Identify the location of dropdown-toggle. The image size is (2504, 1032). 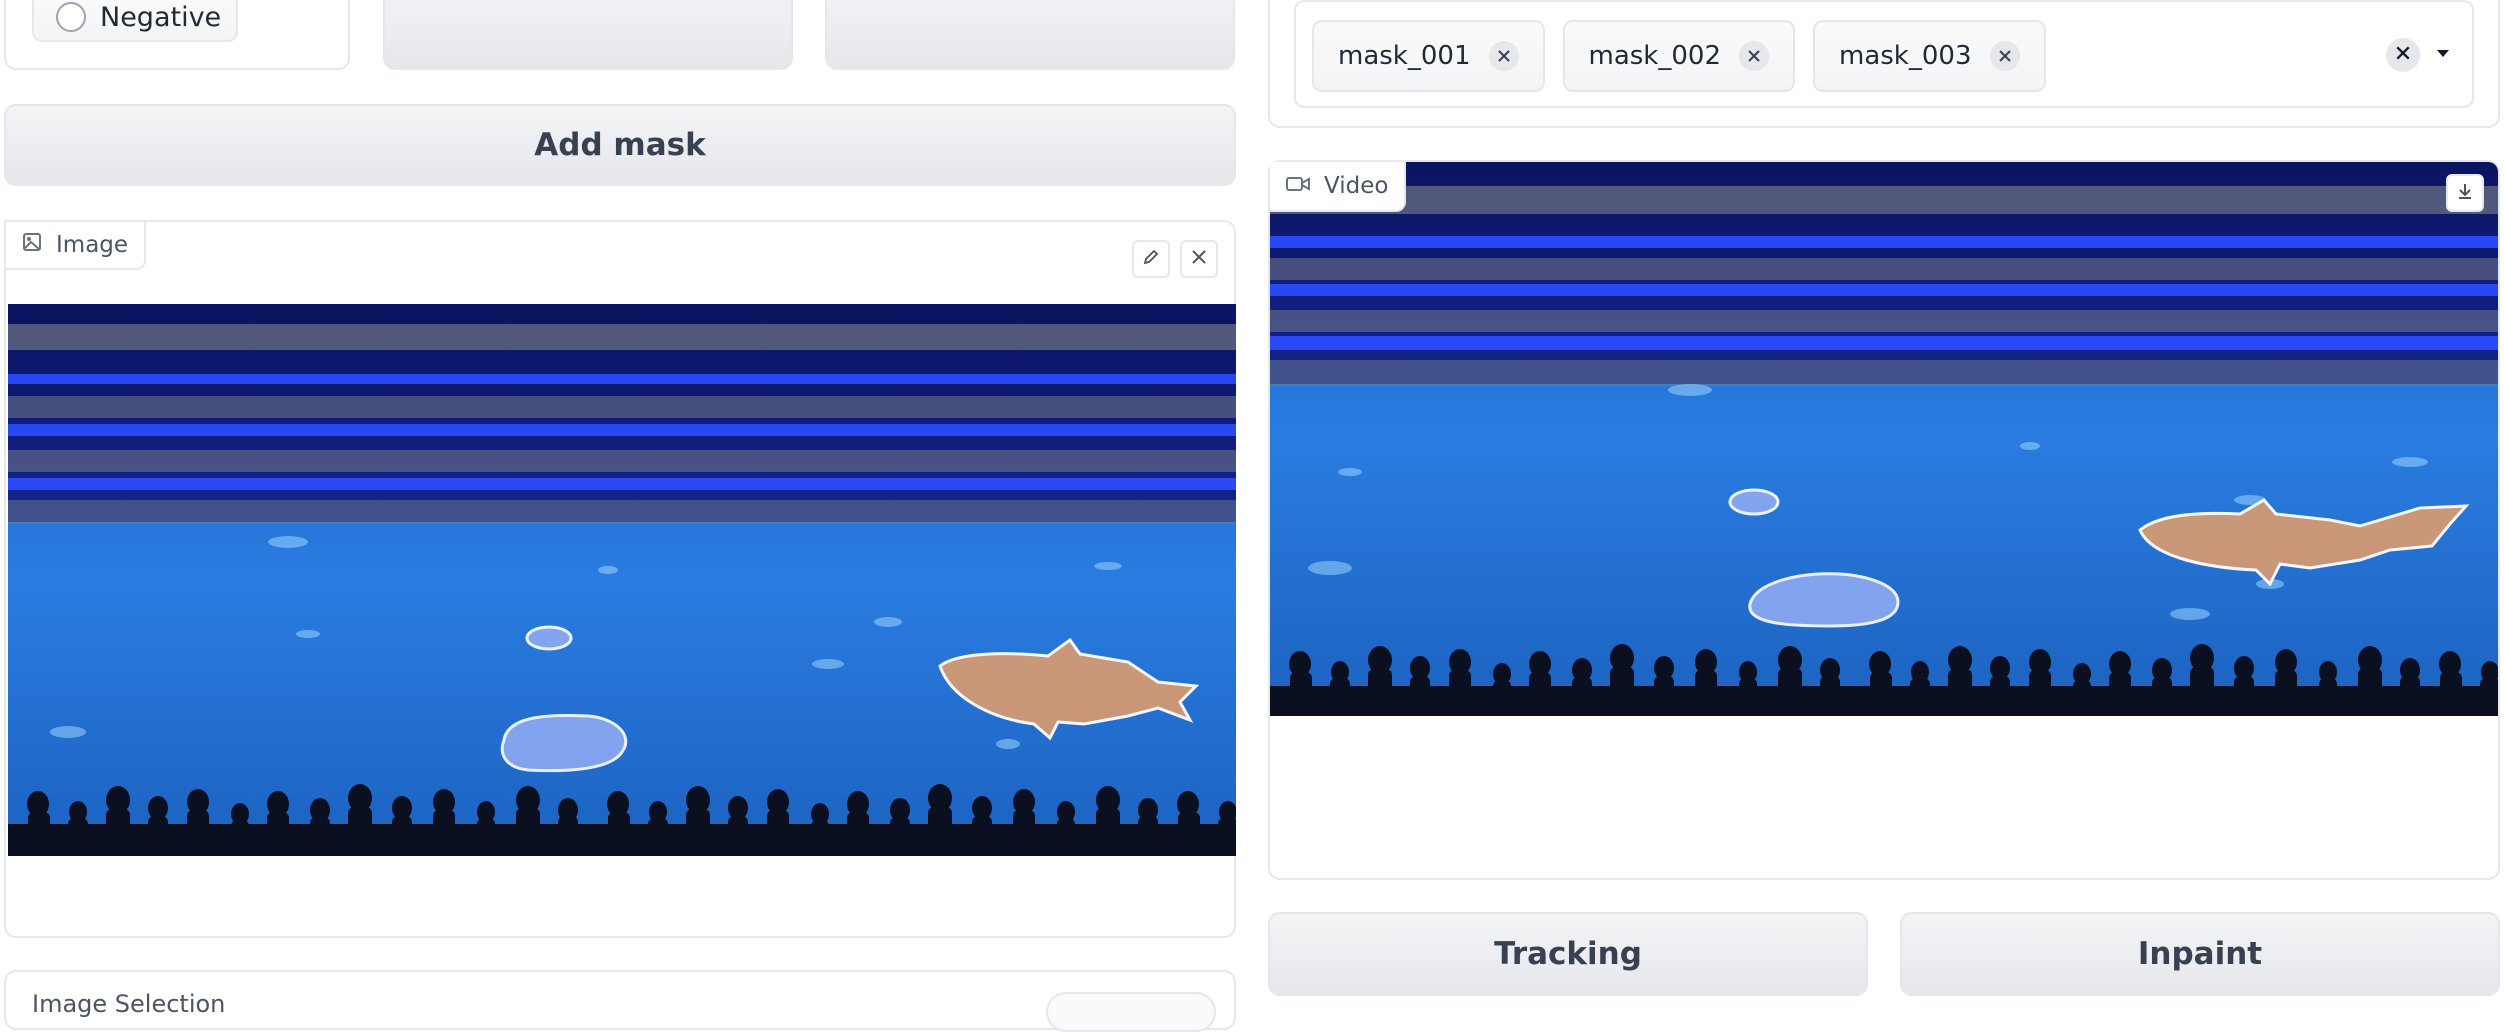
(2443, 55).